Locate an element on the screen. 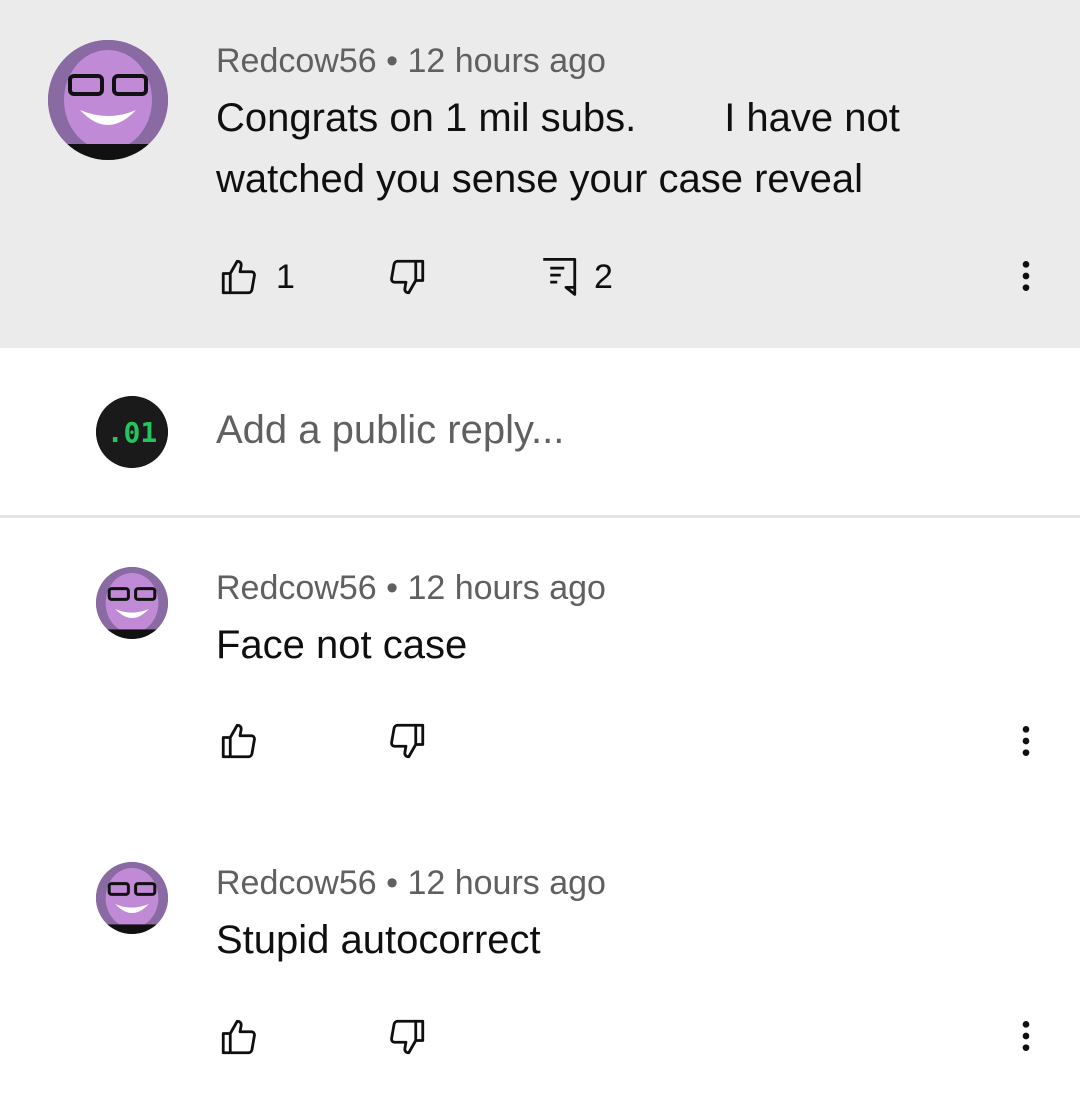  comment-time: 12 hours ago is located at coordinates (506, 61).